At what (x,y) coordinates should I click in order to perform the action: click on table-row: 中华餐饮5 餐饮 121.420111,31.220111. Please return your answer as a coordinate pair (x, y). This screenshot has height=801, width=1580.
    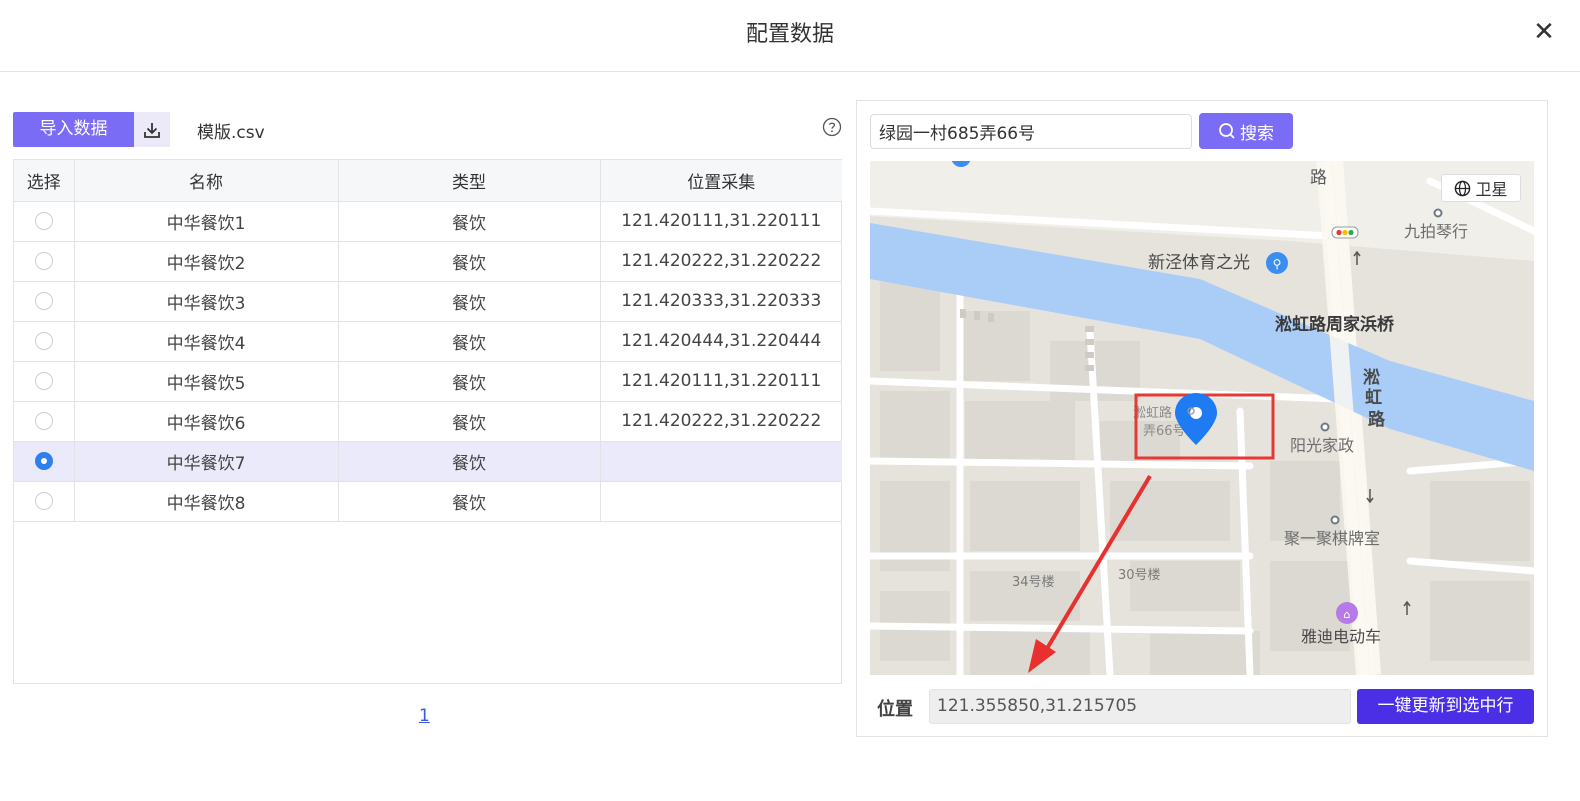
    Looking at the image, I should click on (428, 381).